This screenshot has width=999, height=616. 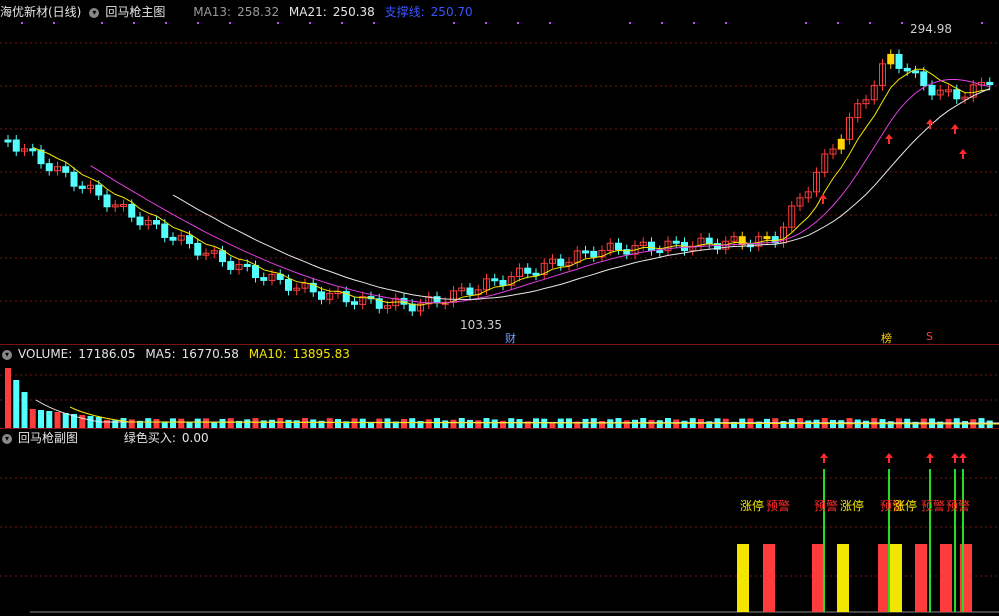 I want to click on vol-ma10-label: MA10:, so click(x=267, y=354).